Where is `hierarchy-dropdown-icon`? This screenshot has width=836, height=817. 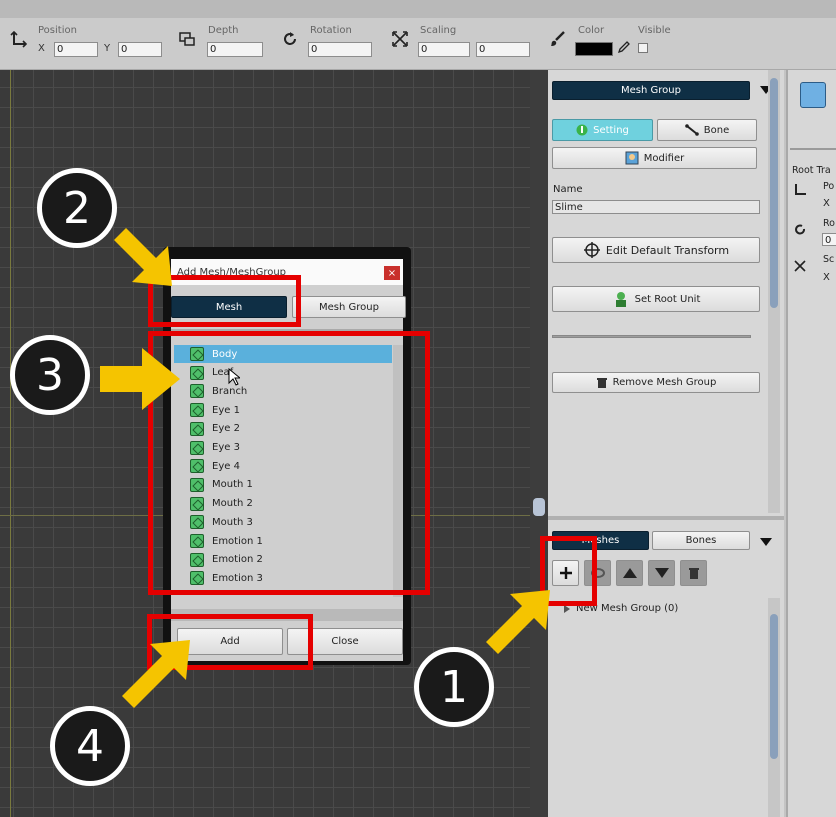
hierarchy-dropdown-icon is located at coordinates (766, 542).